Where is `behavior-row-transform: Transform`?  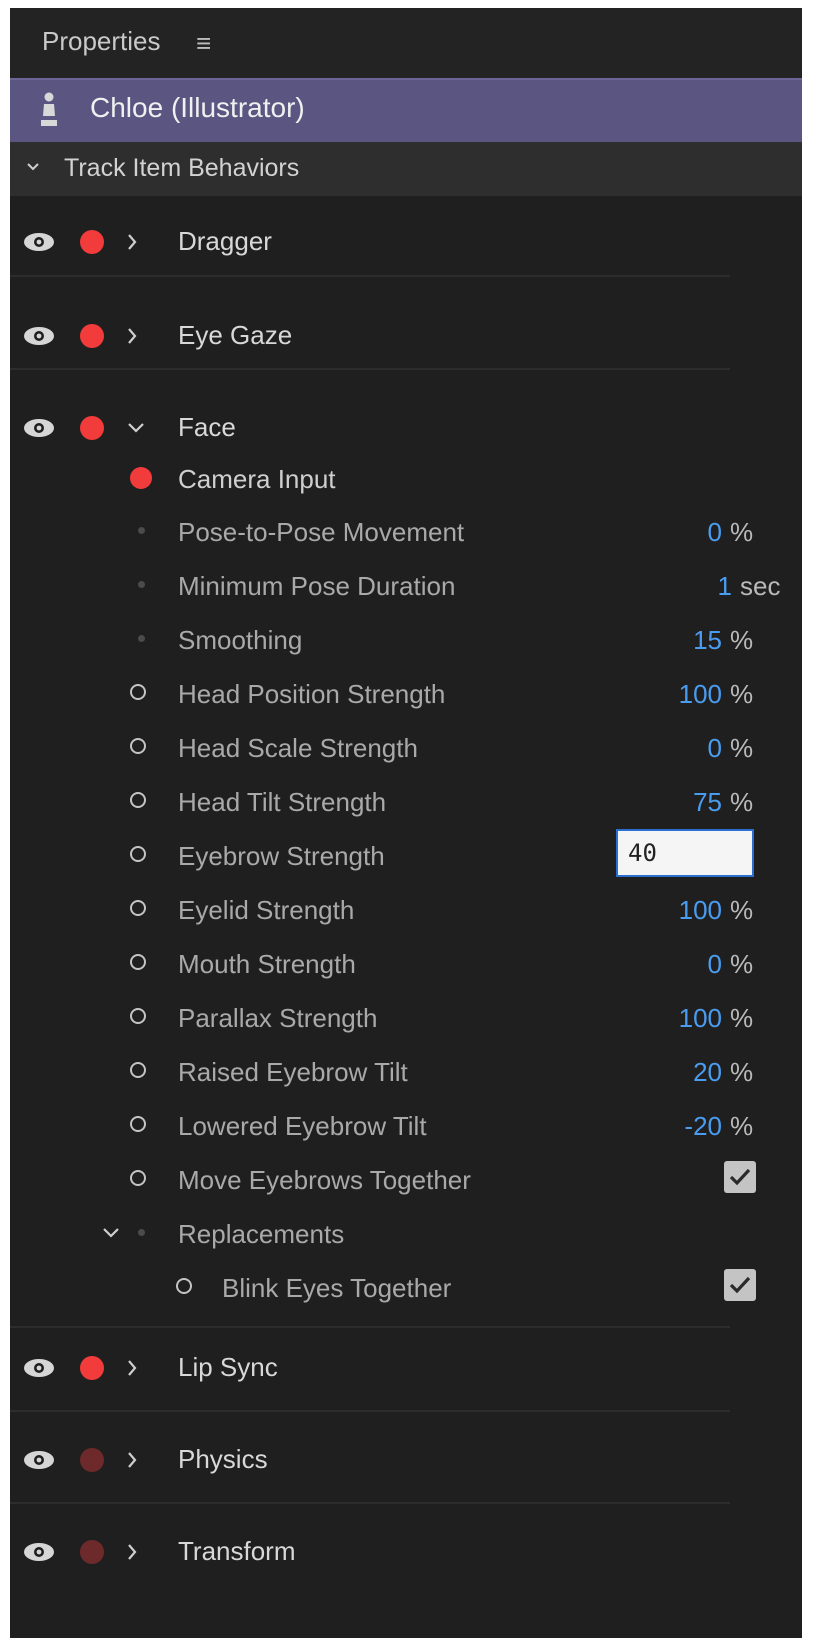 behavior-row-transform: Transform is located at coordinates (406, 1552).